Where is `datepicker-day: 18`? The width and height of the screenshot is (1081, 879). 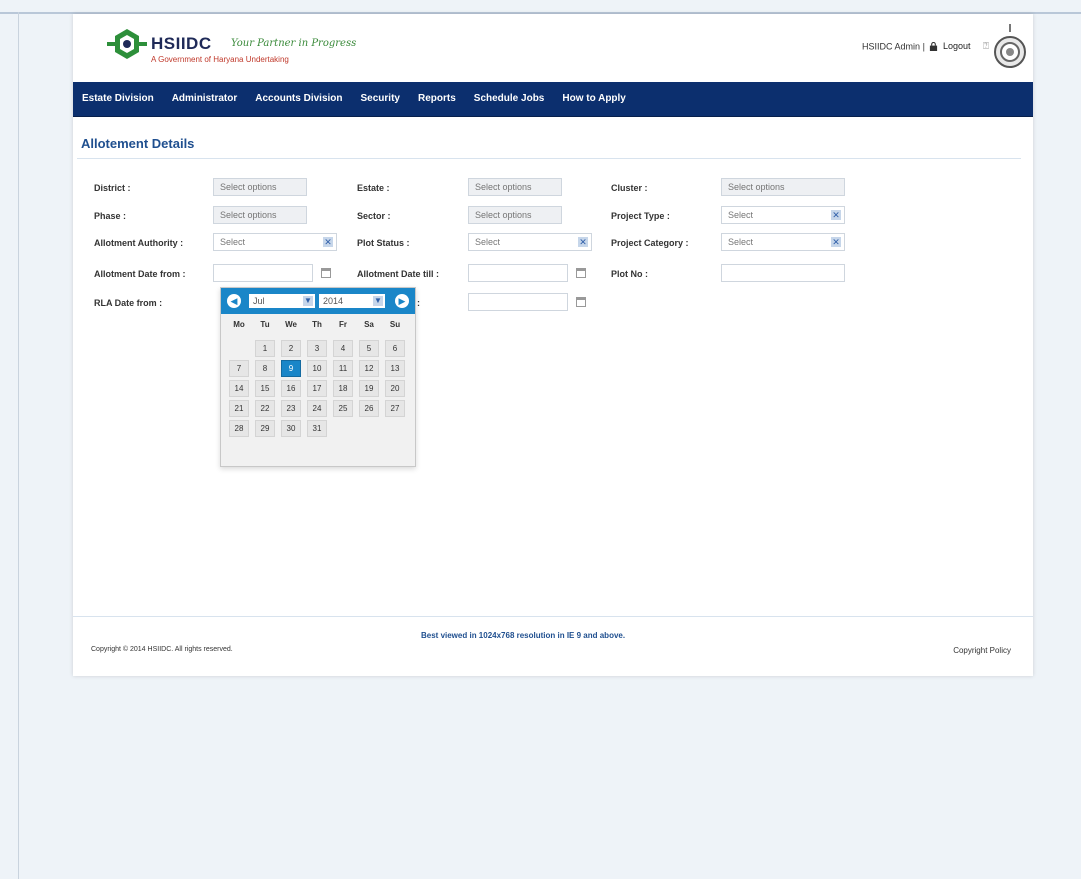 datepicker-day: 18 is located at coordinates (343, 388).